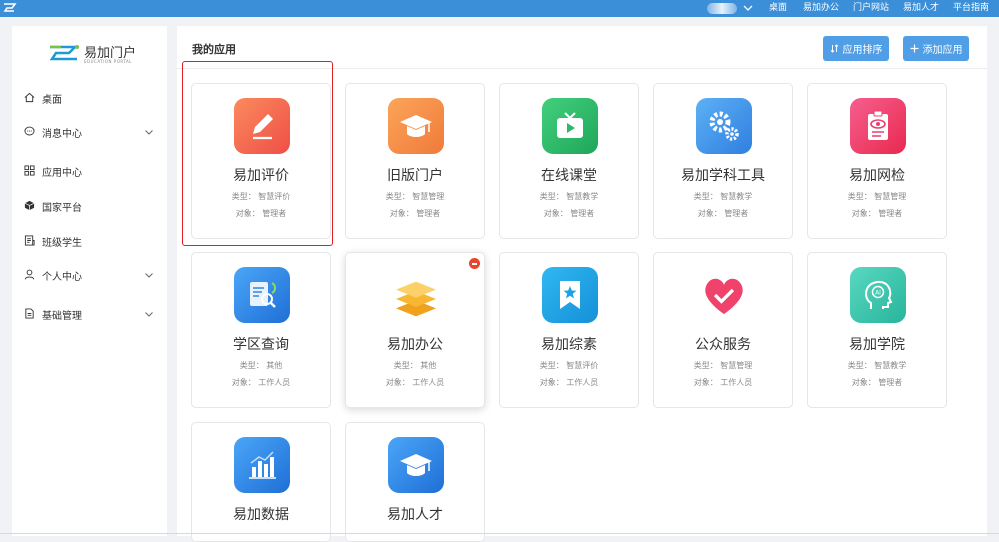 The width and height of the screenshot is (999, 542). What do you see at coordinates (416, 295) in the screenshot?
I see `layers-icon` at bounding box center [416, 295].